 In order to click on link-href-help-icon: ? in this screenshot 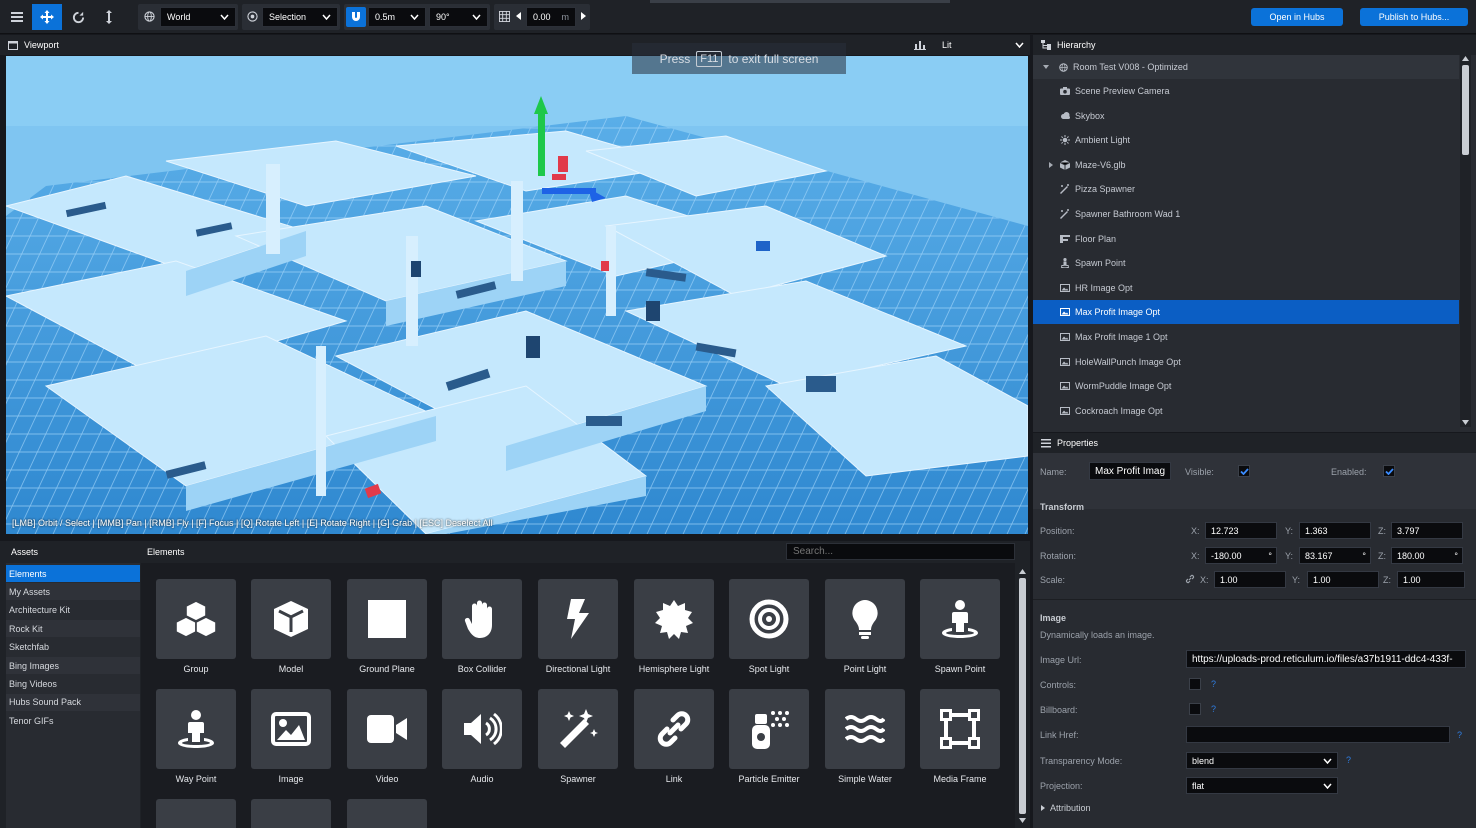, I will do `click(1459, 735)`.